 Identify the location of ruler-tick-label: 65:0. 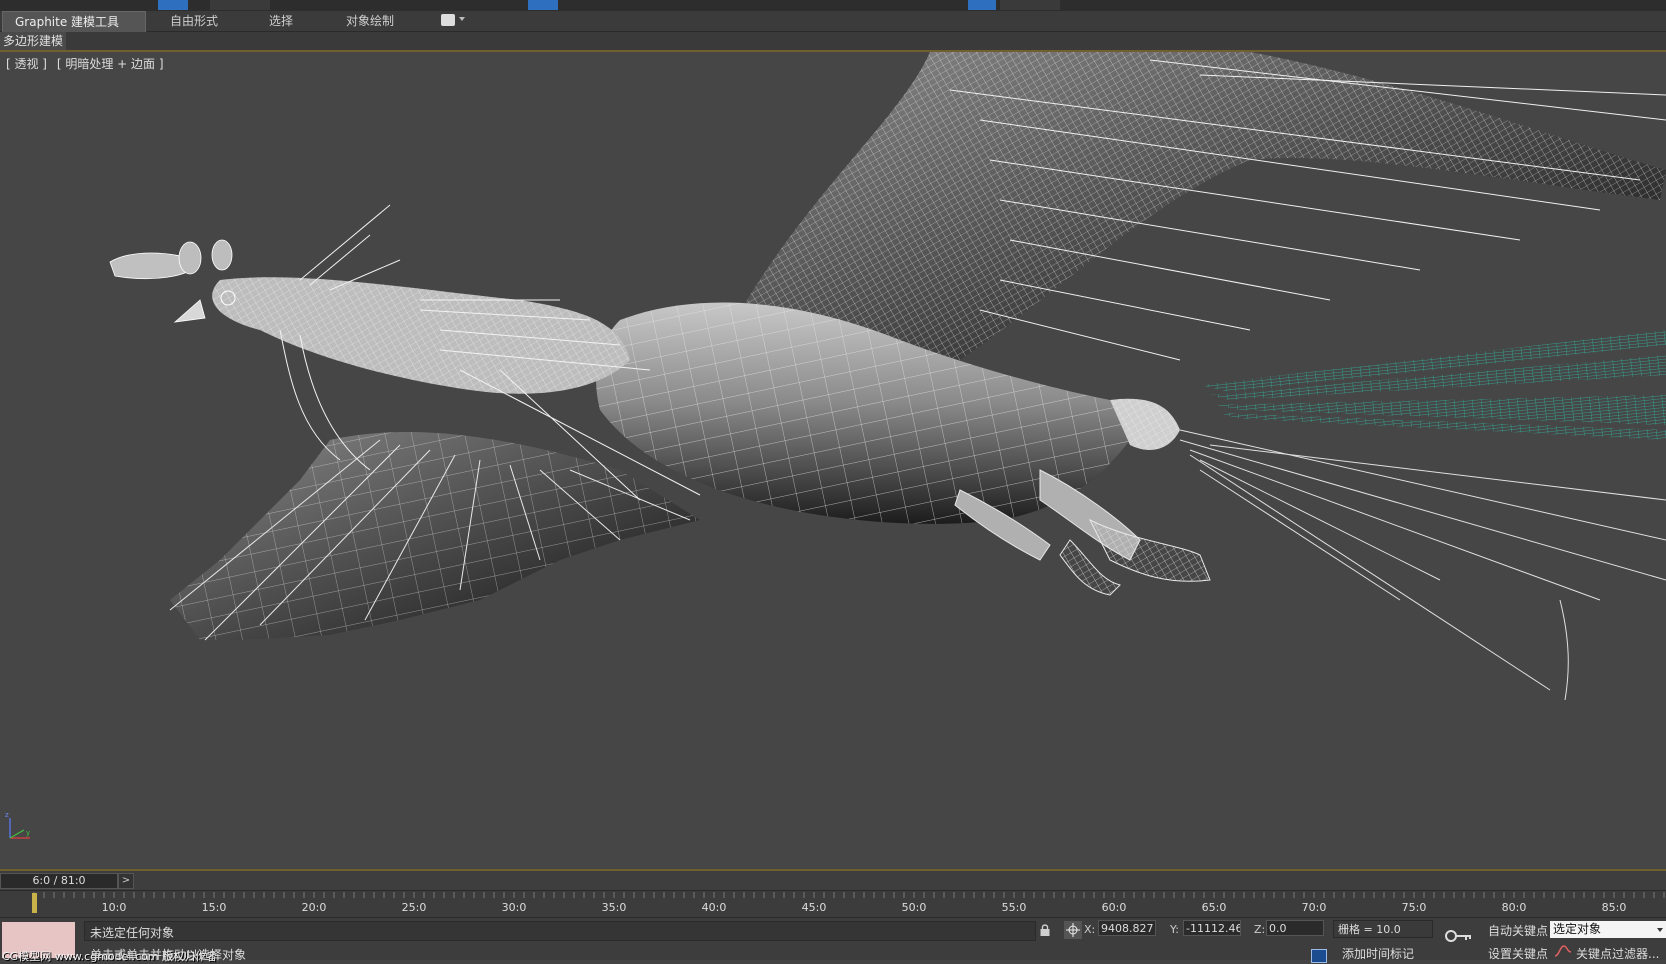
(1214, 907).